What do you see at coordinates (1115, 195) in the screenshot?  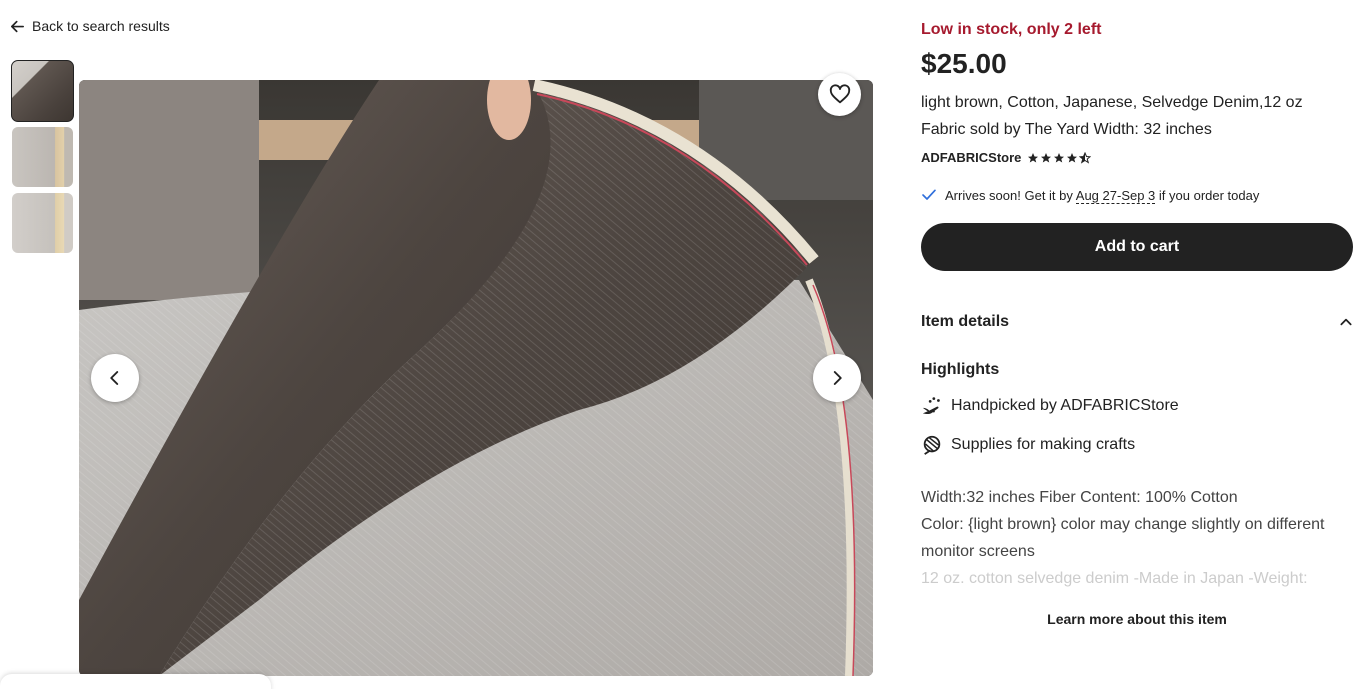 I see `arrival-dates: Aug 27-Sep 3` at bounding box center [1115, 195].